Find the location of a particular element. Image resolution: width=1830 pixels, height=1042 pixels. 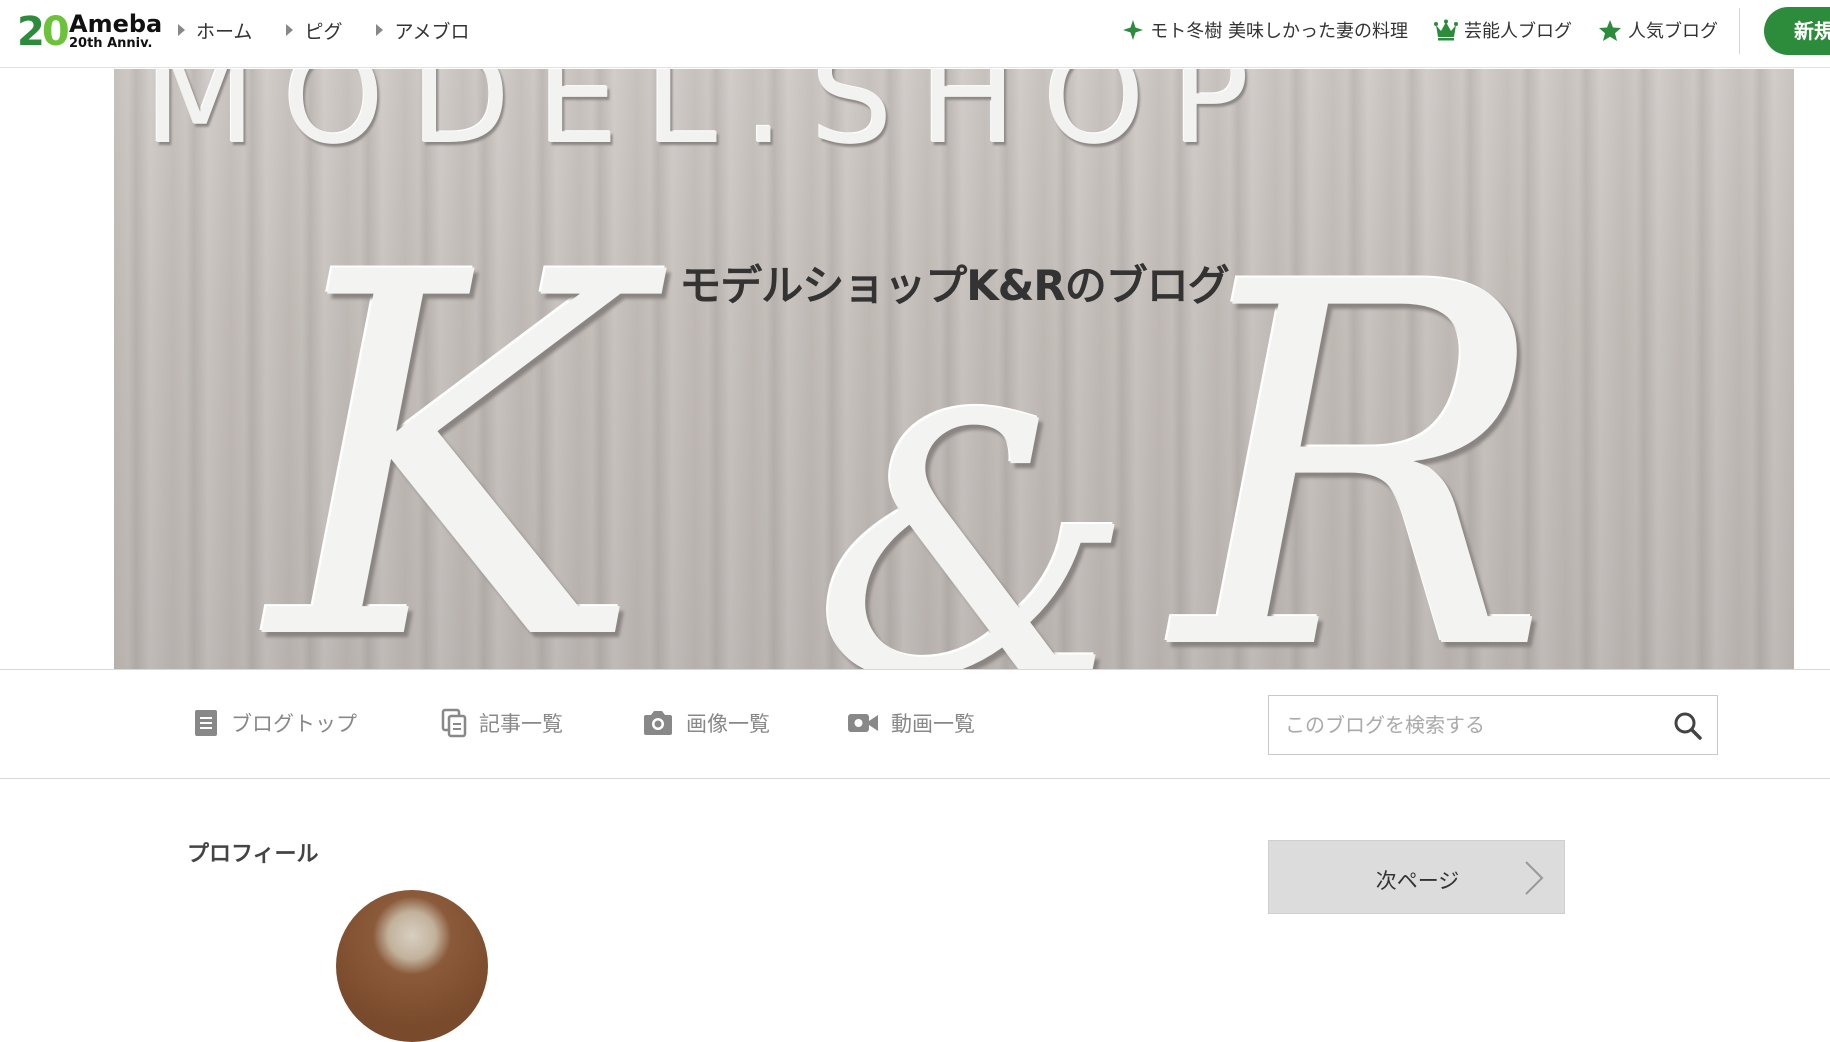

featured-link-trending: モト冬樹 美味しかった妻の料理 is located at coordinates (1265, 30).